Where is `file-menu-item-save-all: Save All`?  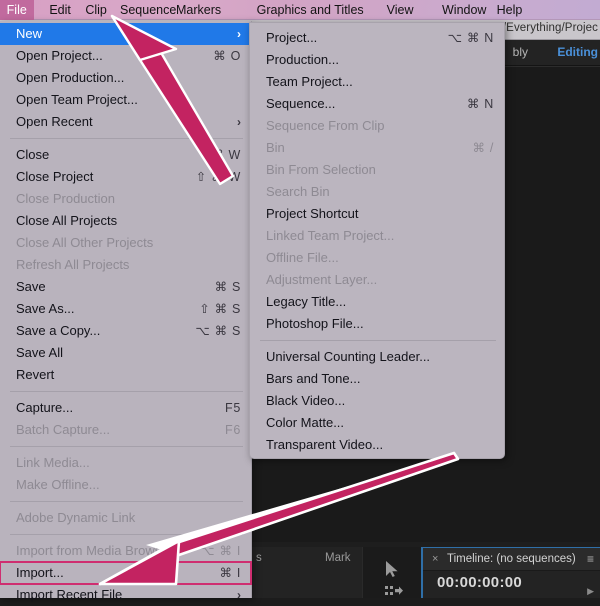 file-menu-item-save-all: Save All is located at coordinates (125, 353).